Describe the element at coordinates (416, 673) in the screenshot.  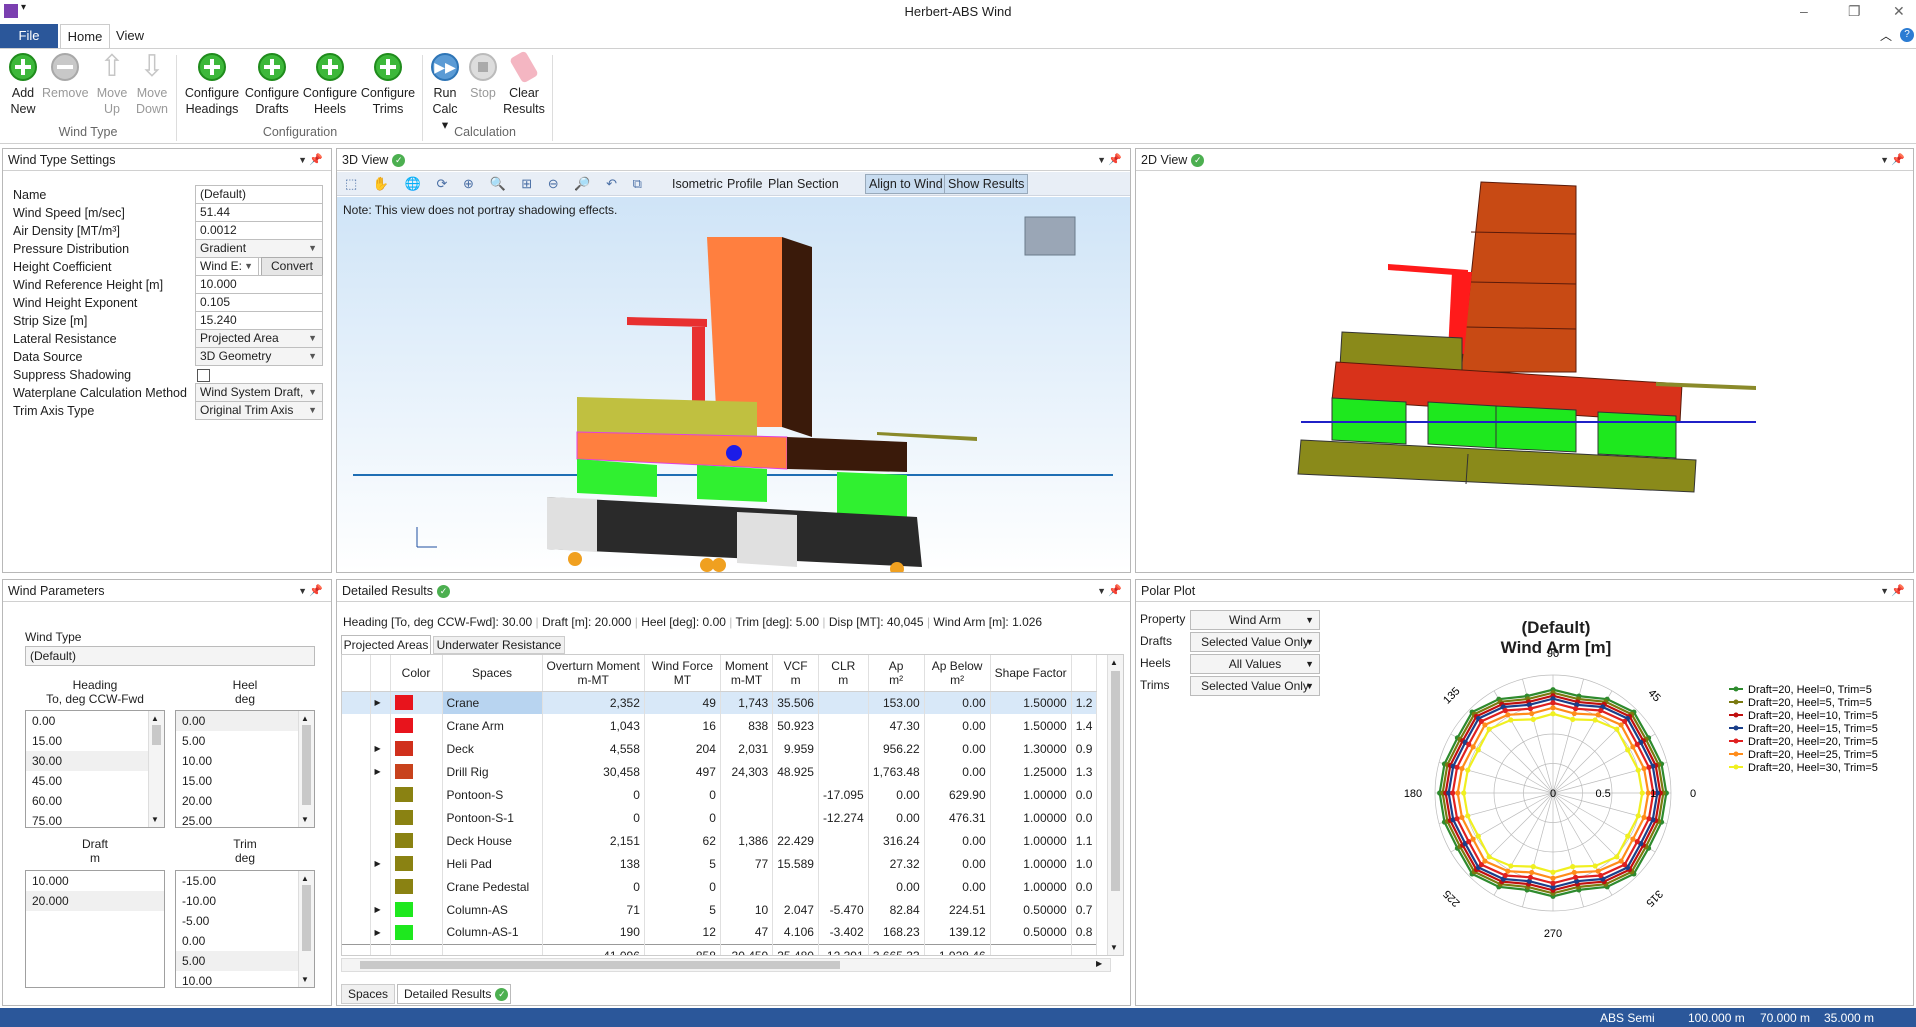
I see `column-header: Color` at that location.